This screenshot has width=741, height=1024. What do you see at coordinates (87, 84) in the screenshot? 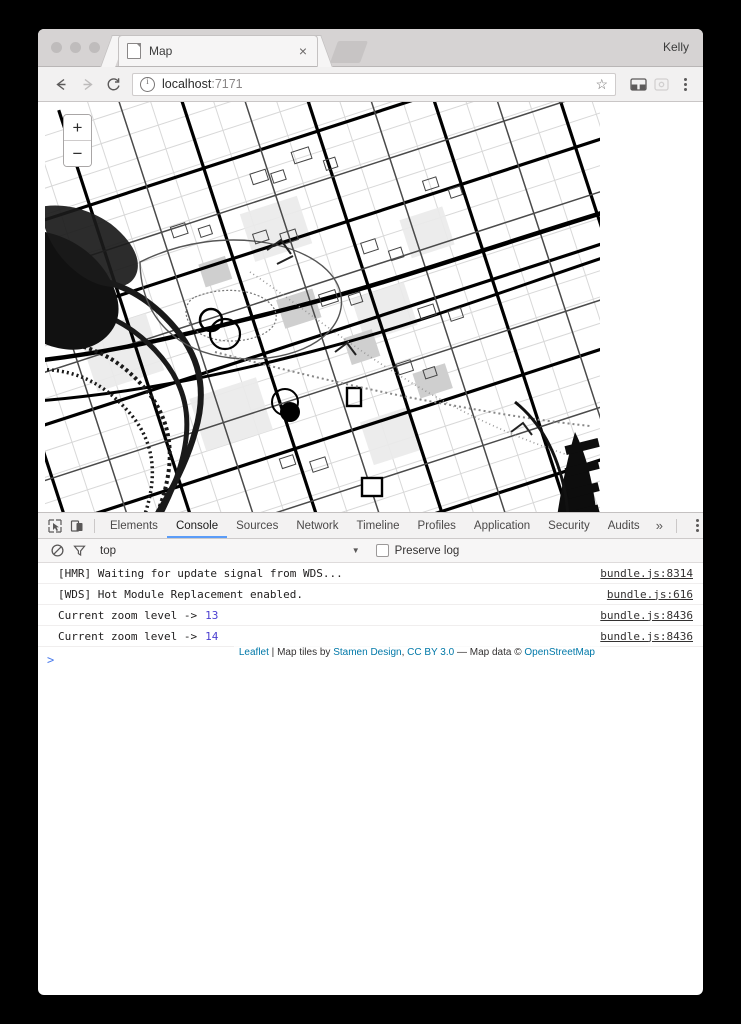
I see `forward-icon` at bounding box center [87, 84].